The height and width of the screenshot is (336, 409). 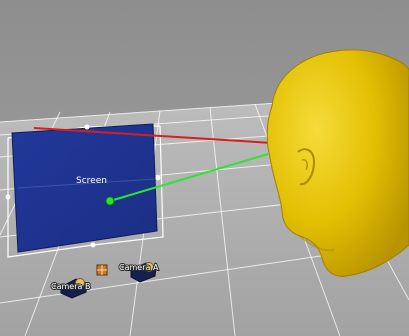 I want to click on screen-handle-right, so click(x=158, y=178).